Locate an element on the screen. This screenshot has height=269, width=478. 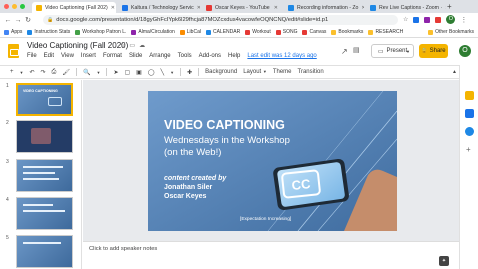
slide-author-2: Oscar Keyes is located at coordinates (185, 196).